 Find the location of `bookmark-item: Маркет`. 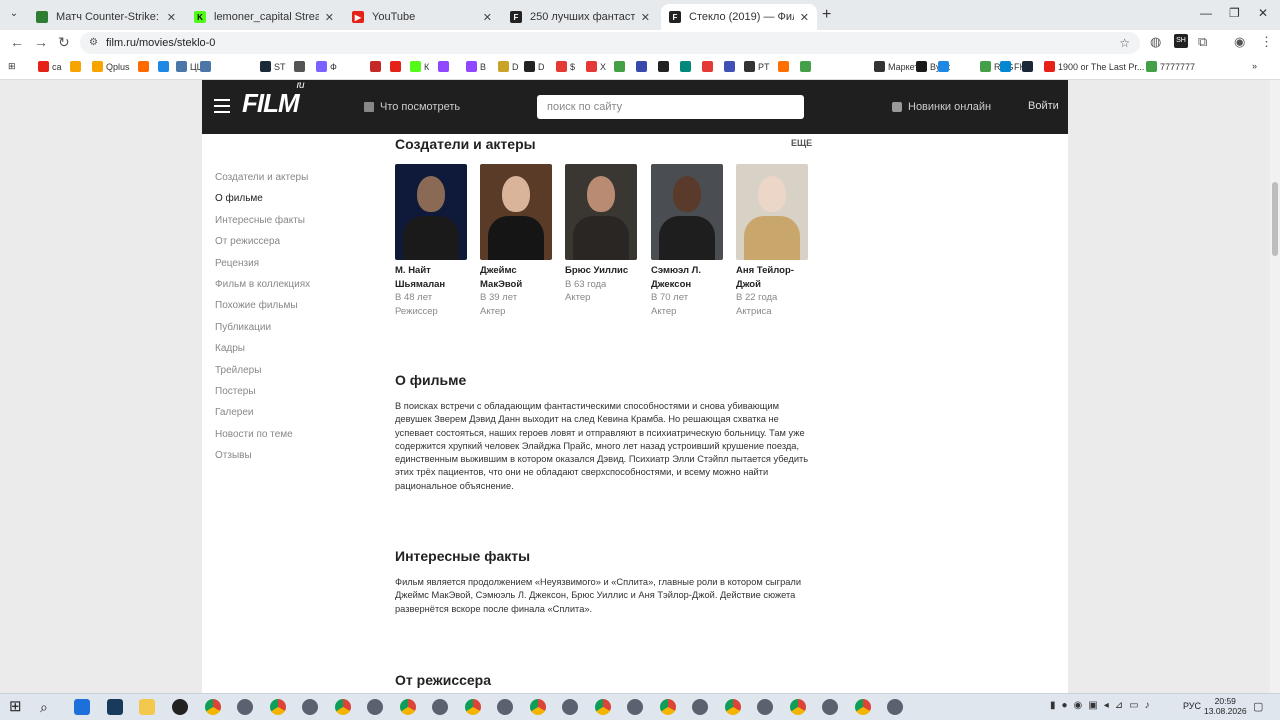

bookmark-item: Маркет is located at coordinates (896, 66).